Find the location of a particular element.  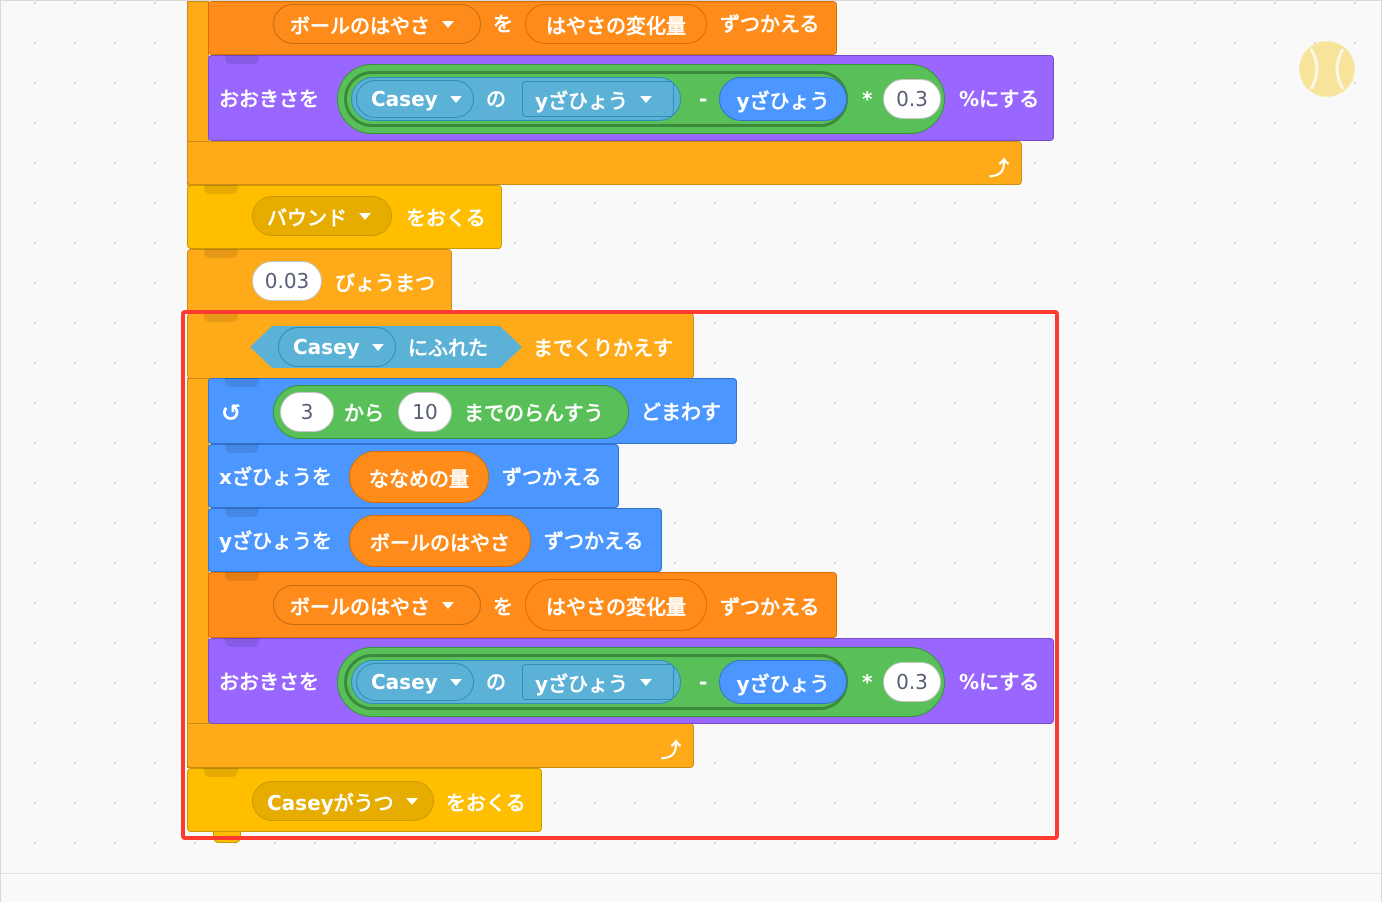

number-value: 0.3 is located at coordinates (912, 99).